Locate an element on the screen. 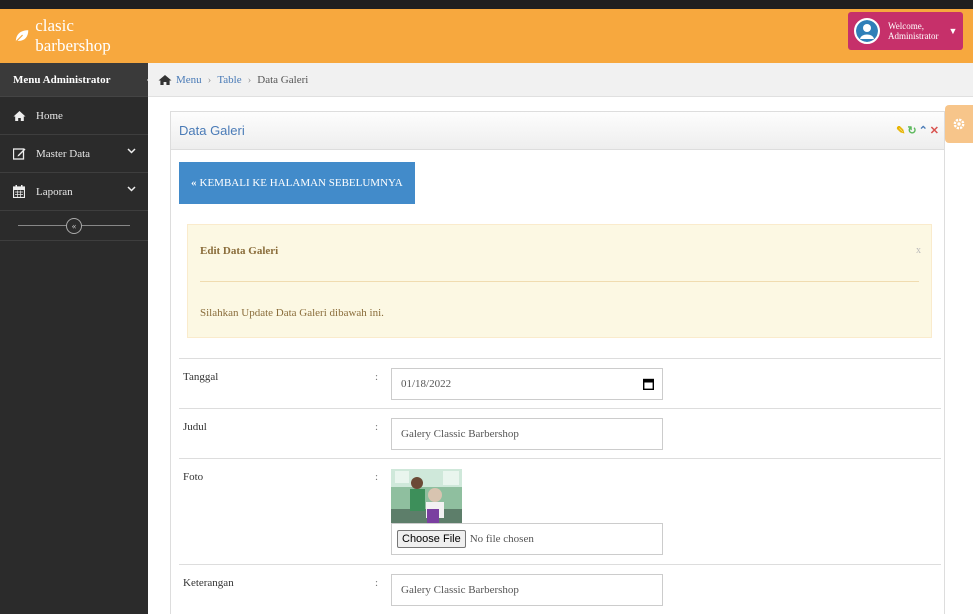  window-top-edge is located at coordinates (486, 4).